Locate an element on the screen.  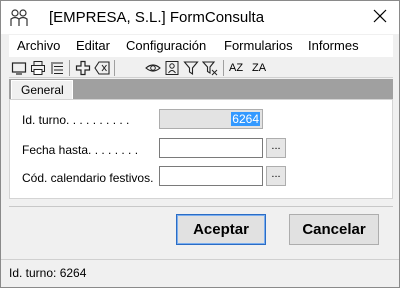
close-icon is located at coordinates (380, 16).